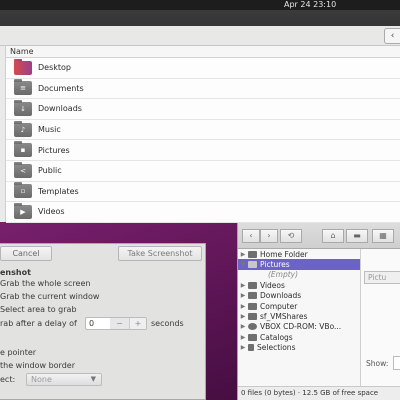 The width and height of the screenshot is (400, 400). Describe the element at coordinates (49, 130) in the screenshot. I see `item-label: Music` at that location.